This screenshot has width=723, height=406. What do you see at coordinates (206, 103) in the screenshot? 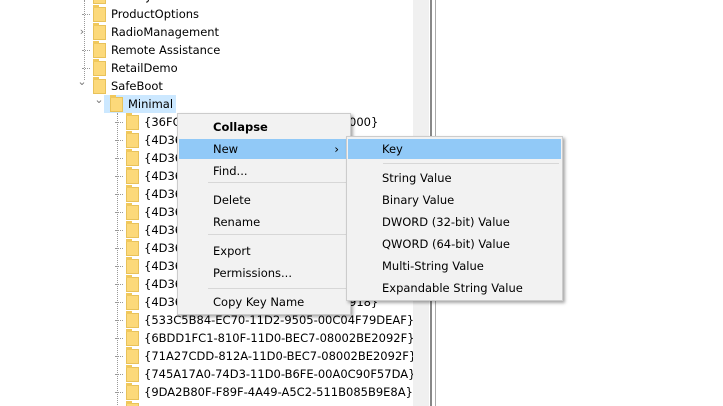
I see `tree-node: ⌄ Minimal` at bounding box center [206, 103].